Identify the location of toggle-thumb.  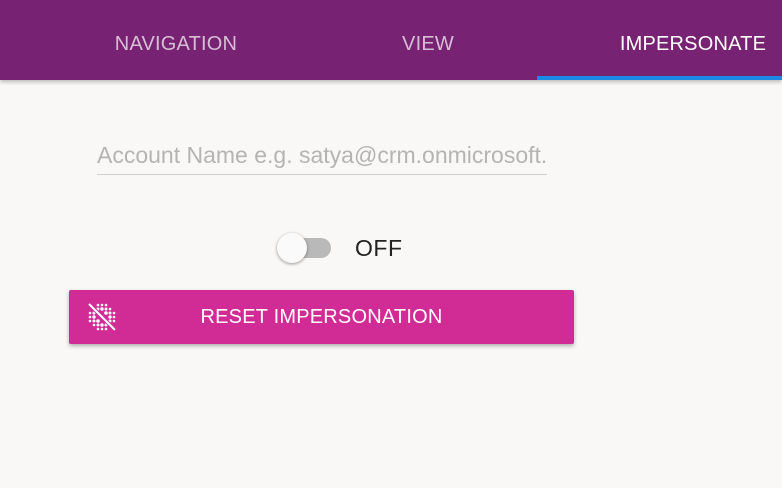
(292, 248).